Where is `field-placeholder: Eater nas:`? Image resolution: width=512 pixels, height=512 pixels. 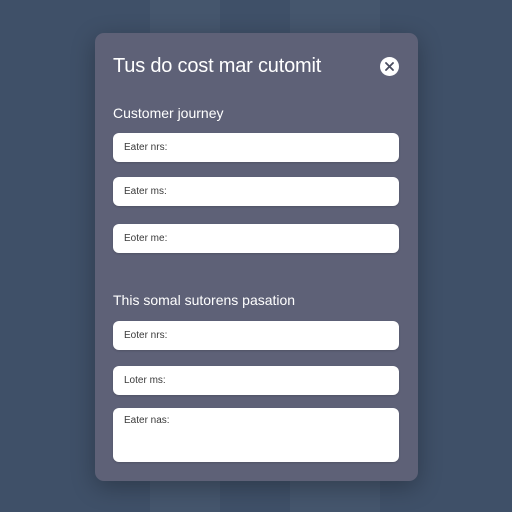
field-placeholder: Eater nas: is located at coordinates (147, 420).